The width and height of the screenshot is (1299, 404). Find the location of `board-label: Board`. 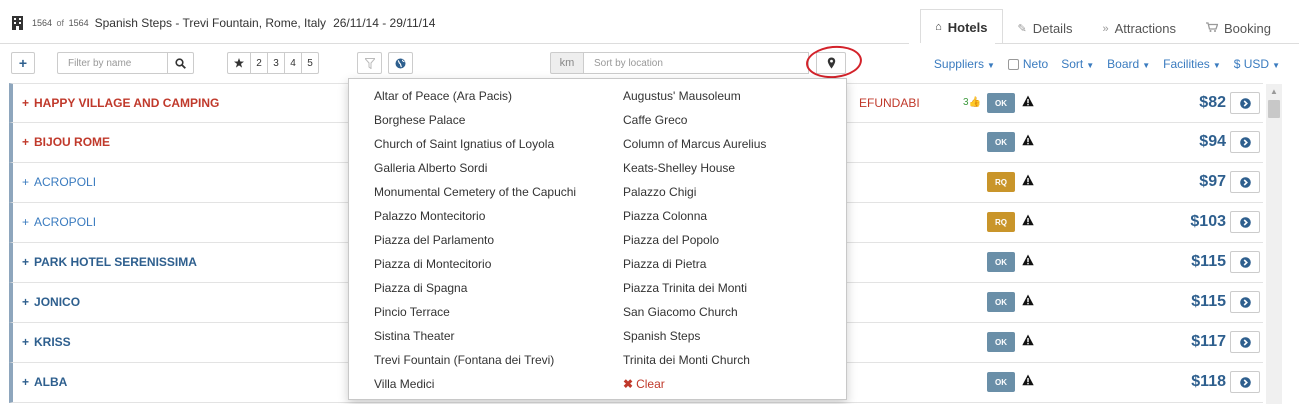

board-label: Board is located at coordinates (1123, 64).